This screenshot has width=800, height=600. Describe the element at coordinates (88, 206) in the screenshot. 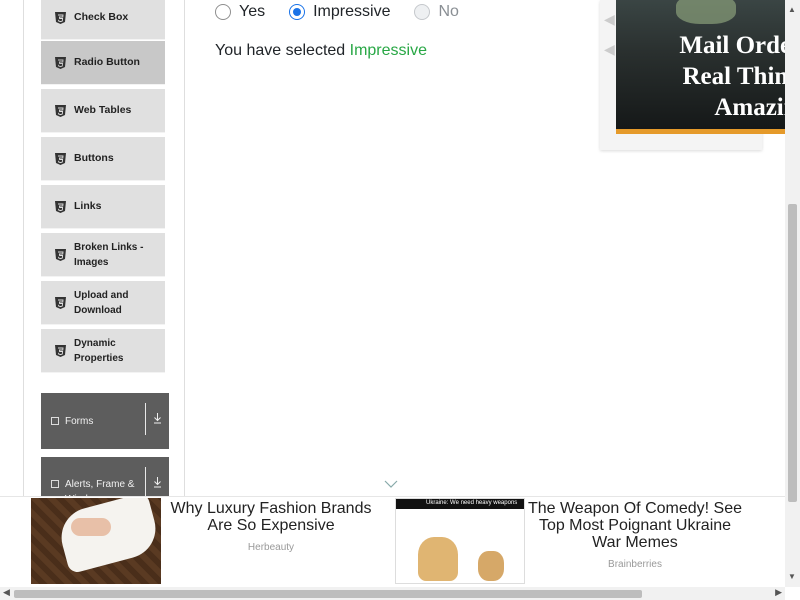

I see `sidebar-item-label: Links` at that location.